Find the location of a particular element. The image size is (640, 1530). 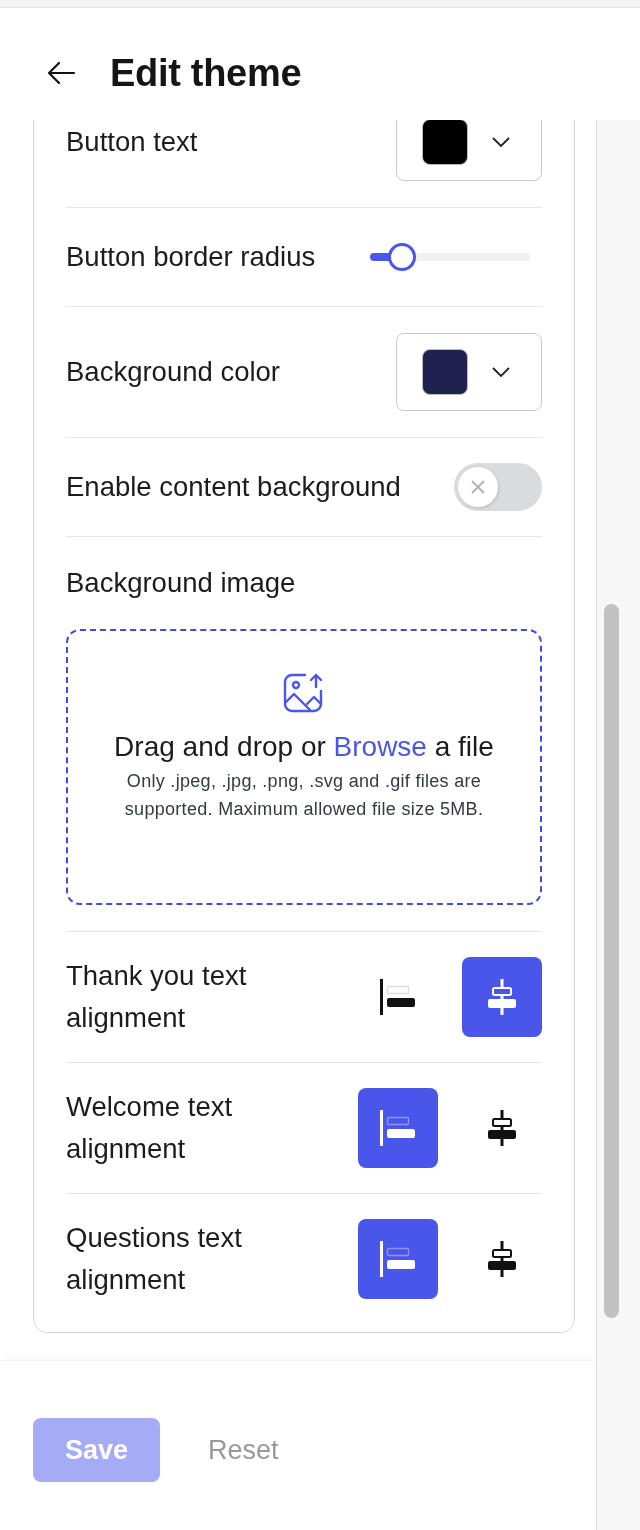

drop-prompt: Drag and drop or Browse a file is located at coordinates (304, 747).